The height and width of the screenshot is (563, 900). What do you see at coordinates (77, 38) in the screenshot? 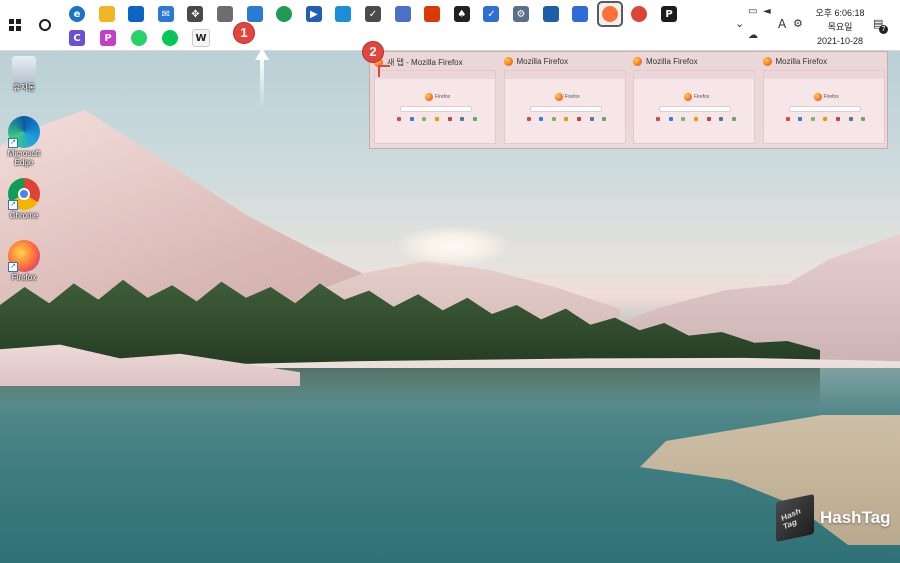
I see `taskbar-app-clipchamp: C` at bounding box center [77, 38].